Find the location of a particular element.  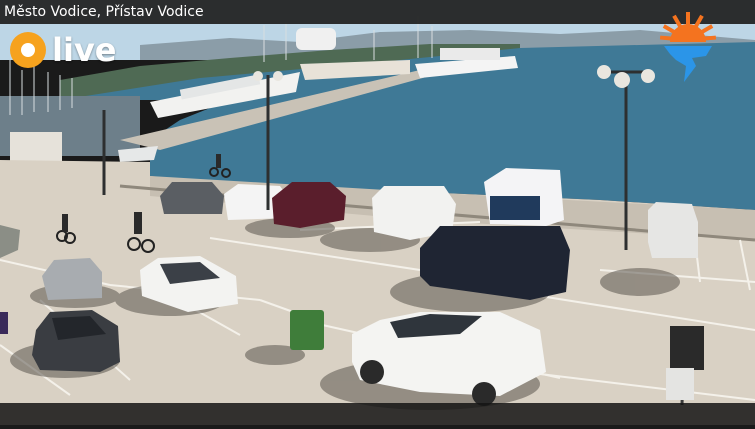

live-badge: live is located at coordinates (66, 51).